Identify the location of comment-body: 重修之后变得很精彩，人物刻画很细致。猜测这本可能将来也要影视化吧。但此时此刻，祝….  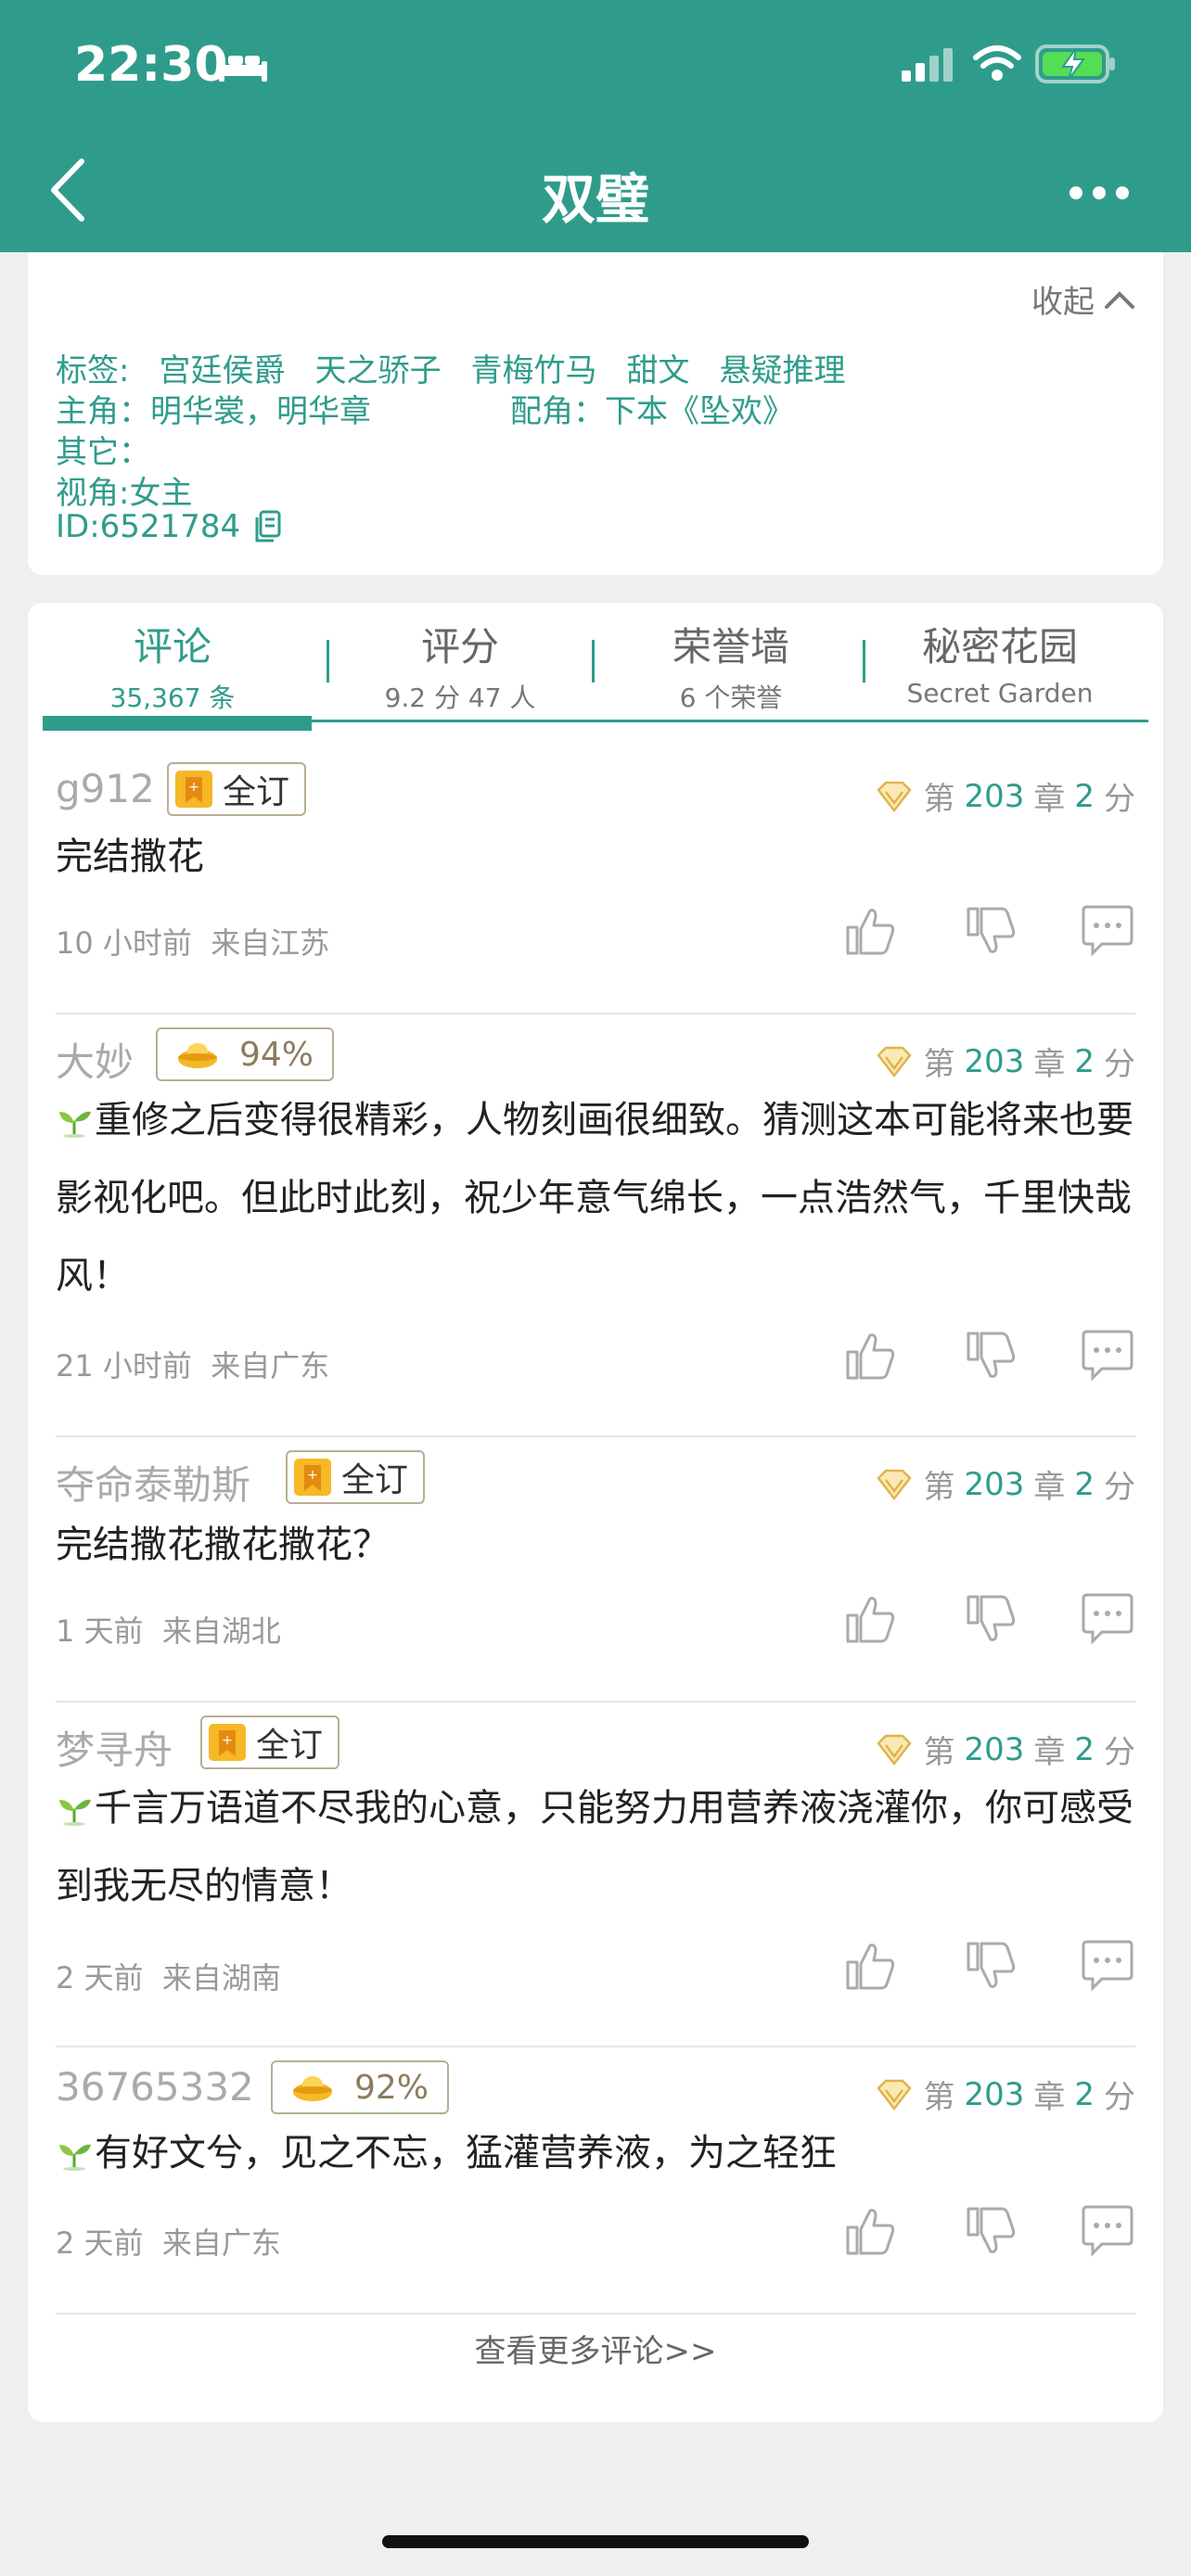
(594, 1198).